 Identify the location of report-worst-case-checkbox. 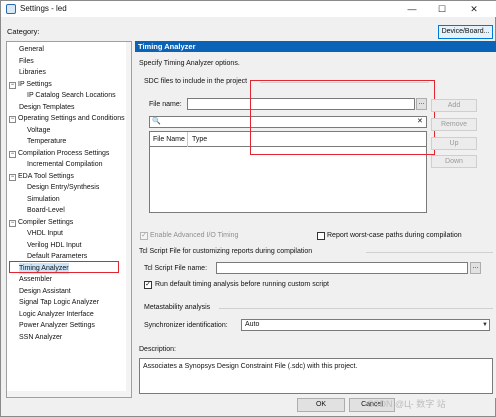
(321, 236).